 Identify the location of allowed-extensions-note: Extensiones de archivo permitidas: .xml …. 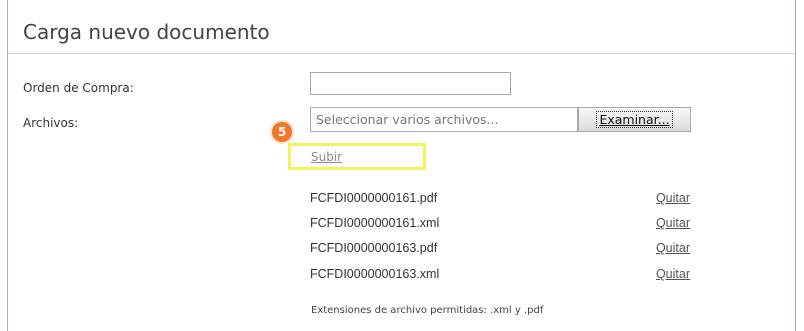
(427, 310).